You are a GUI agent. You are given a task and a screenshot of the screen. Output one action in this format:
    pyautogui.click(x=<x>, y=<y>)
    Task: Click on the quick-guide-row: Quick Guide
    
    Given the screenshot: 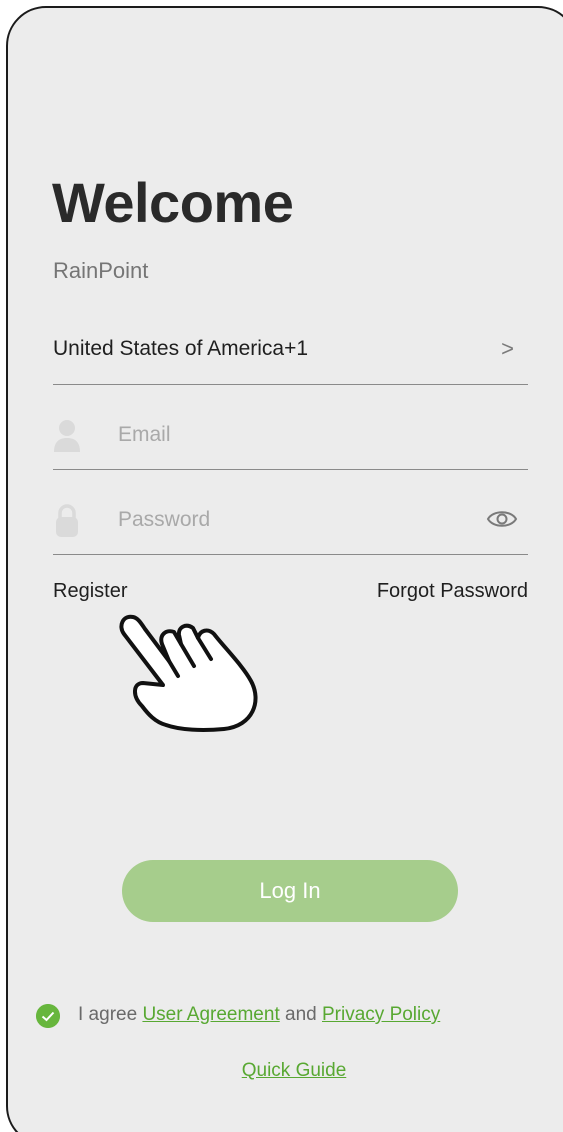 What is the action you would take?
    pyautogui.click(x=285, y=1071)
    